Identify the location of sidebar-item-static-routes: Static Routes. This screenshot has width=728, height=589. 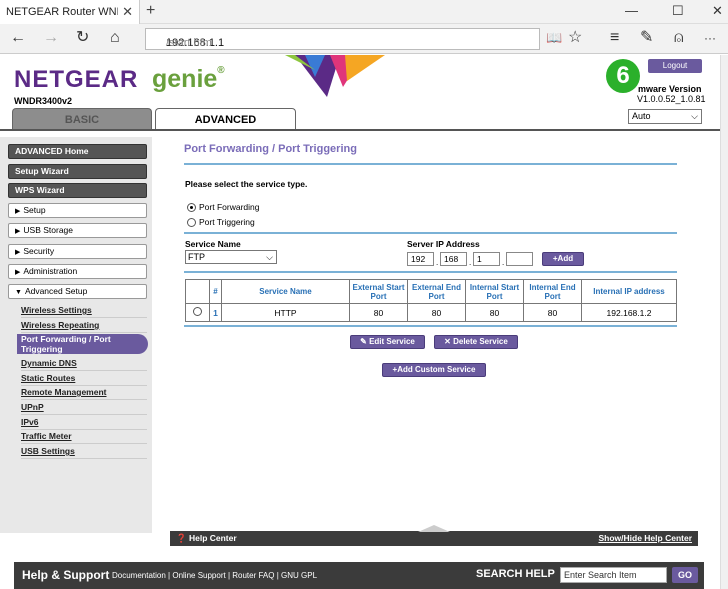
(84, 379).